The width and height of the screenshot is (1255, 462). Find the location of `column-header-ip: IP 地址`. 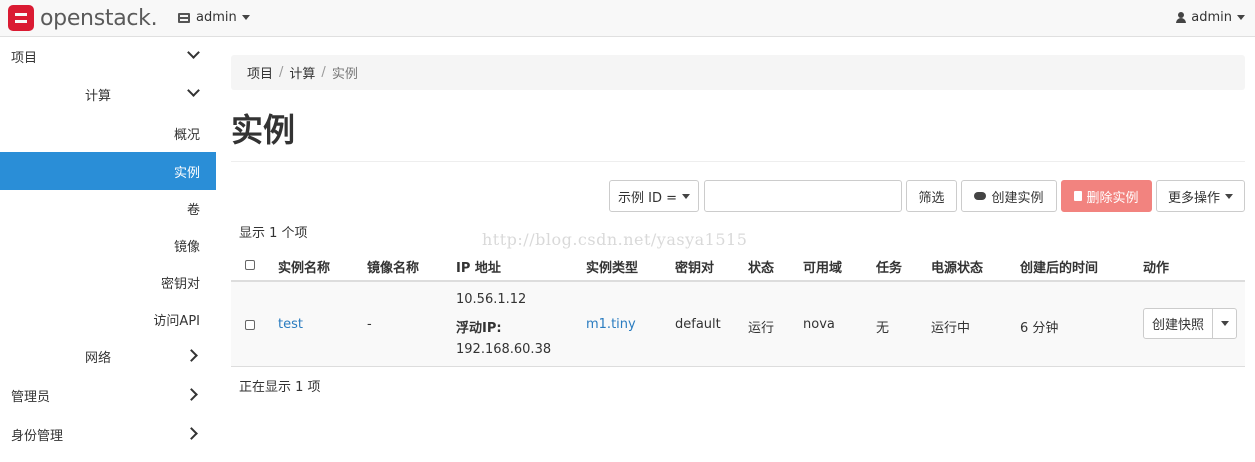

column-header-ip: IP 地址 is located at coordinates (478, 266).